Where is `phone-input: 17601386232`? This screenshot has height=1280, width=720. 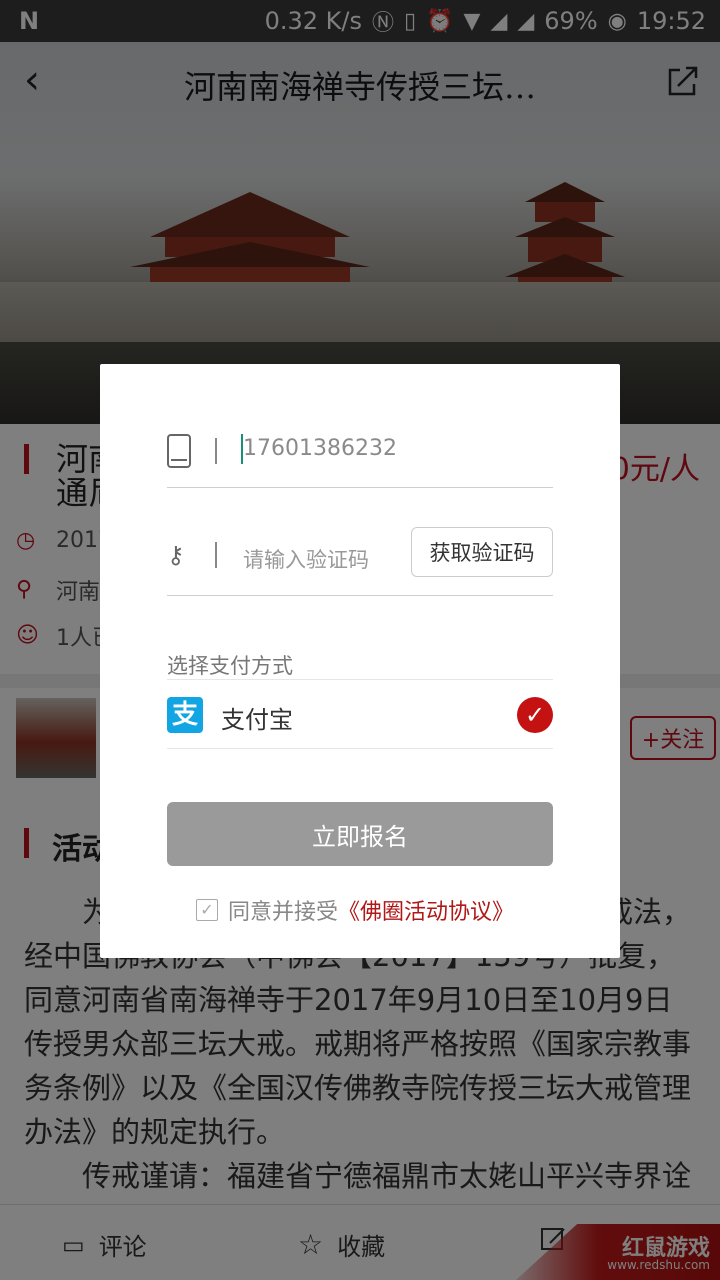 phone-input: 17601386232 is located at coordinates (383, 452).